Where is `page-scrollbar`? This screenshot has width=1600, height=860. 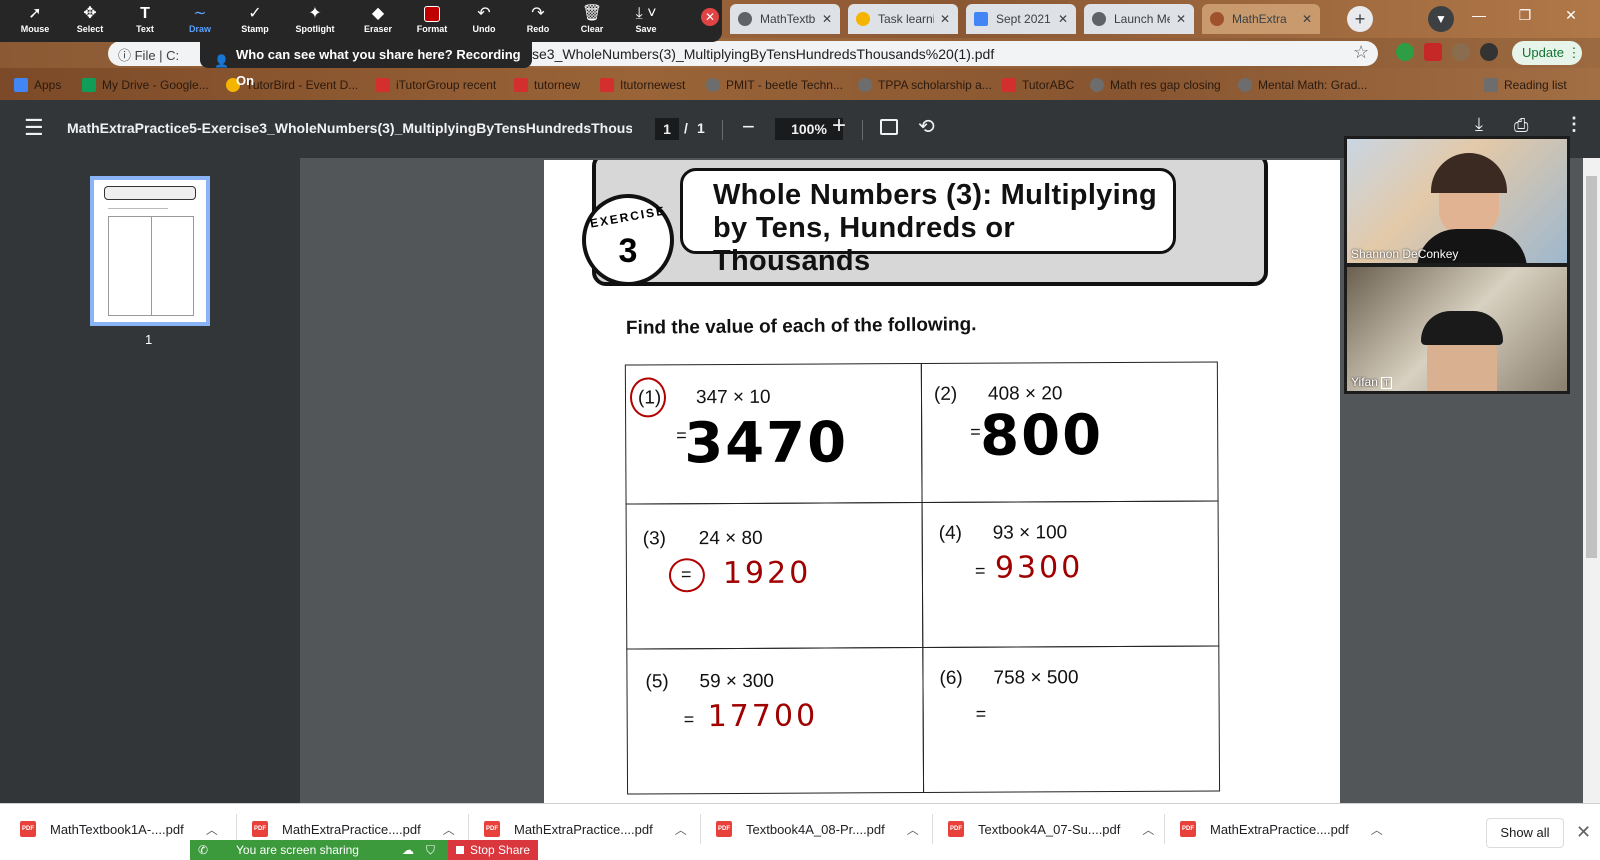 page-scrollbar is located at coordinates (1591, 480).